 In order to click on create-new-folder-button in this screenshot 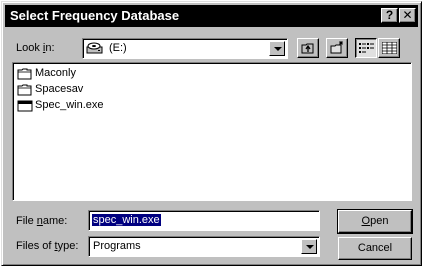, I will do `click(337, 48)`.